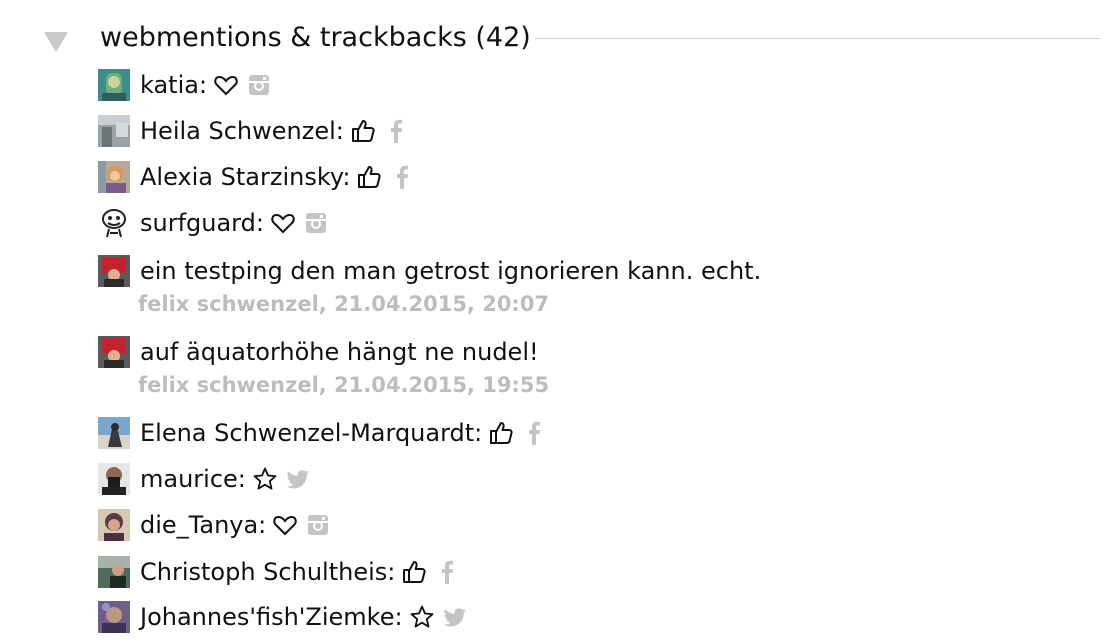 The height and width of the screenshot is (644, 1102). Describe the element at coordinates (193, 479) in the screenshot. I see `author-name: maurice:` at that location.